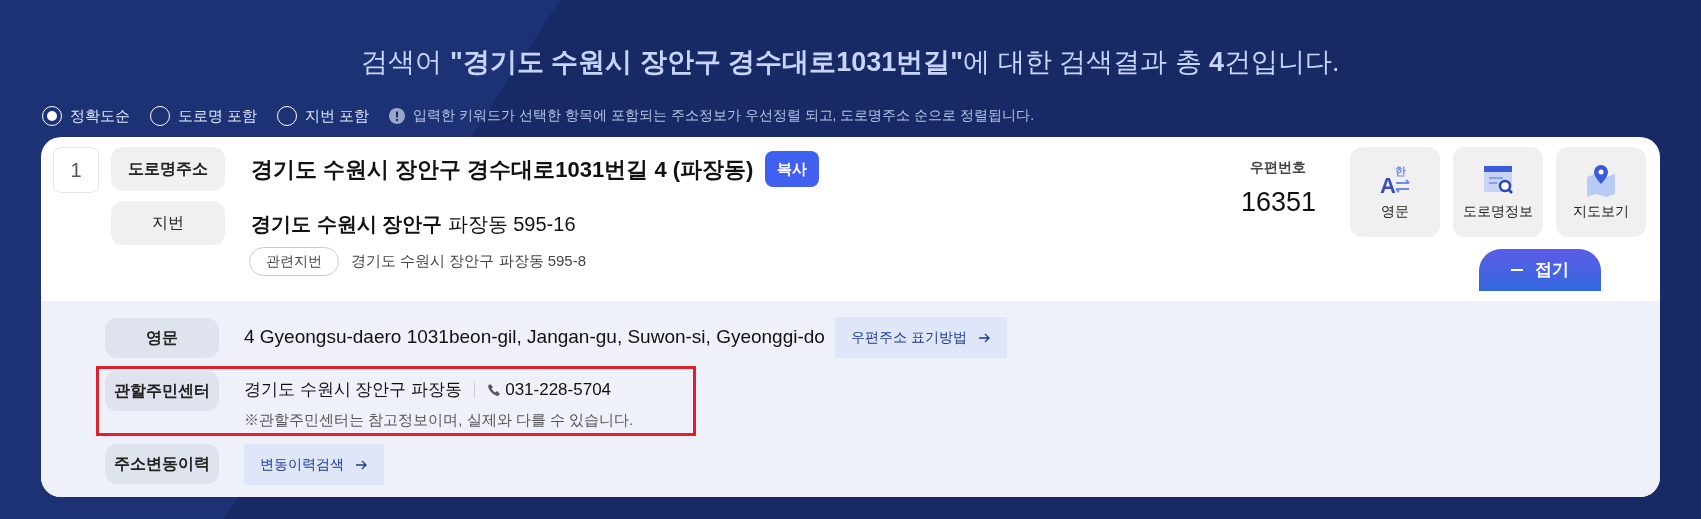 The width and height of the screenshot is (1701, 519). Describe the element at coordinates (76, 170) in the screenshot. I see `result-number: 1` at that location.